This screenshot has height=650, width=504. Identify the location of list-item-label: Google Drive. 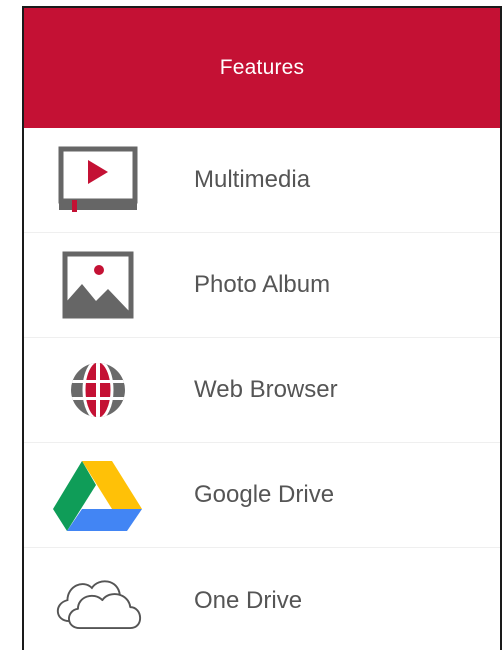
(264, 494).